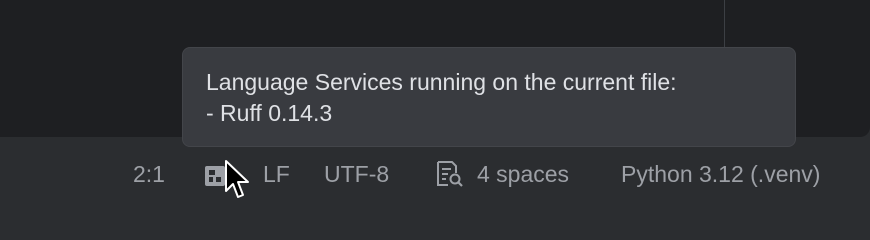  Describe the element at coordinates (269, 113) in the screenshot. I see `tooltip-line-2: - Ruff 0.14.3` at that location.